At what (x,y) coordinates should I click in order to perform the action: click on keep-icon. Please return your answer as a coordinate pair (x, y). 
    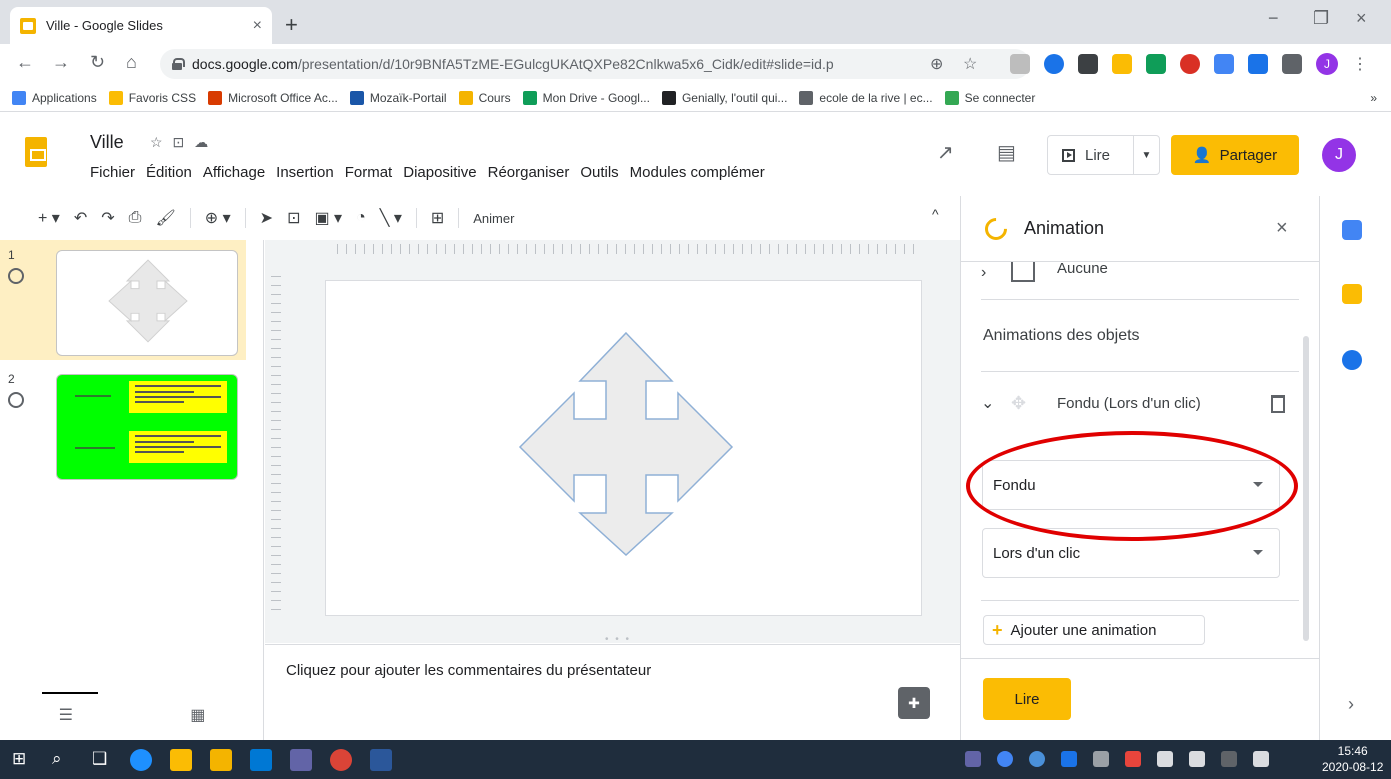
    Looking at the image, I should click on (1352, 294).